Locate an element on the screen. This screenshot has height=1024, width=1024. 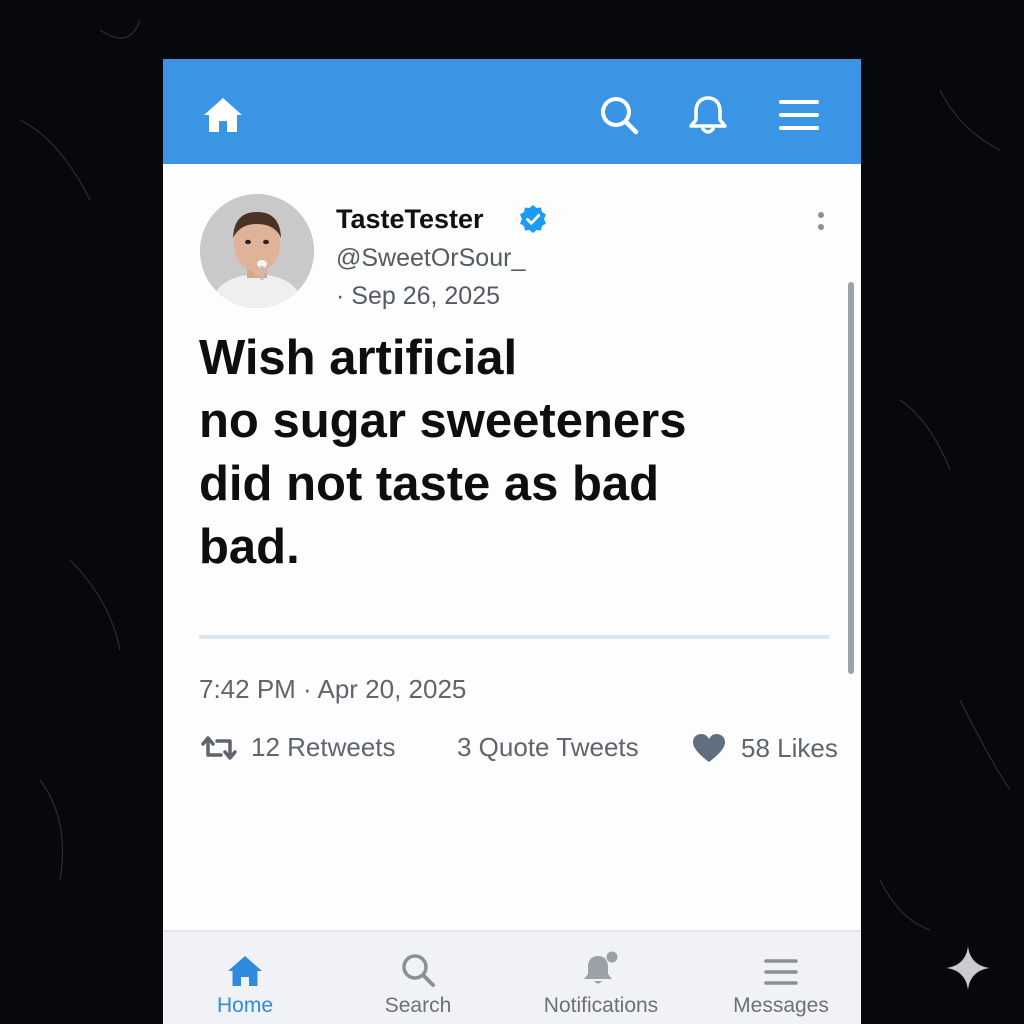
likes-count: 58 Likes is located at coordinates (789, 747).